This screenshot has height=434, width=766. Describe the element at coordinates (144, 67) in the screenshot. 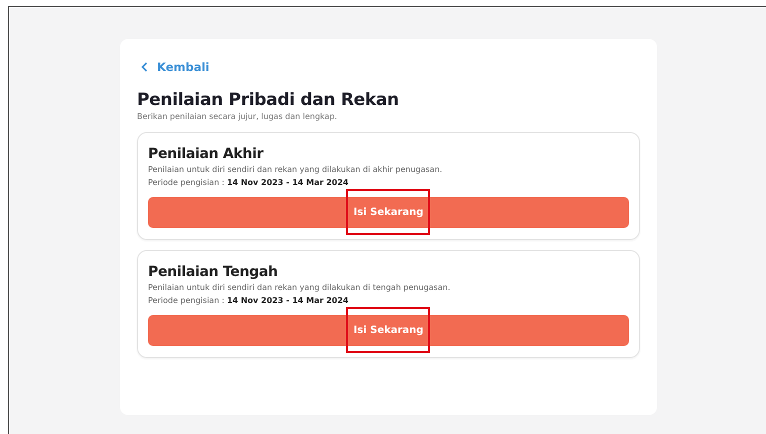

I see `chevron-left-icon` at that location.